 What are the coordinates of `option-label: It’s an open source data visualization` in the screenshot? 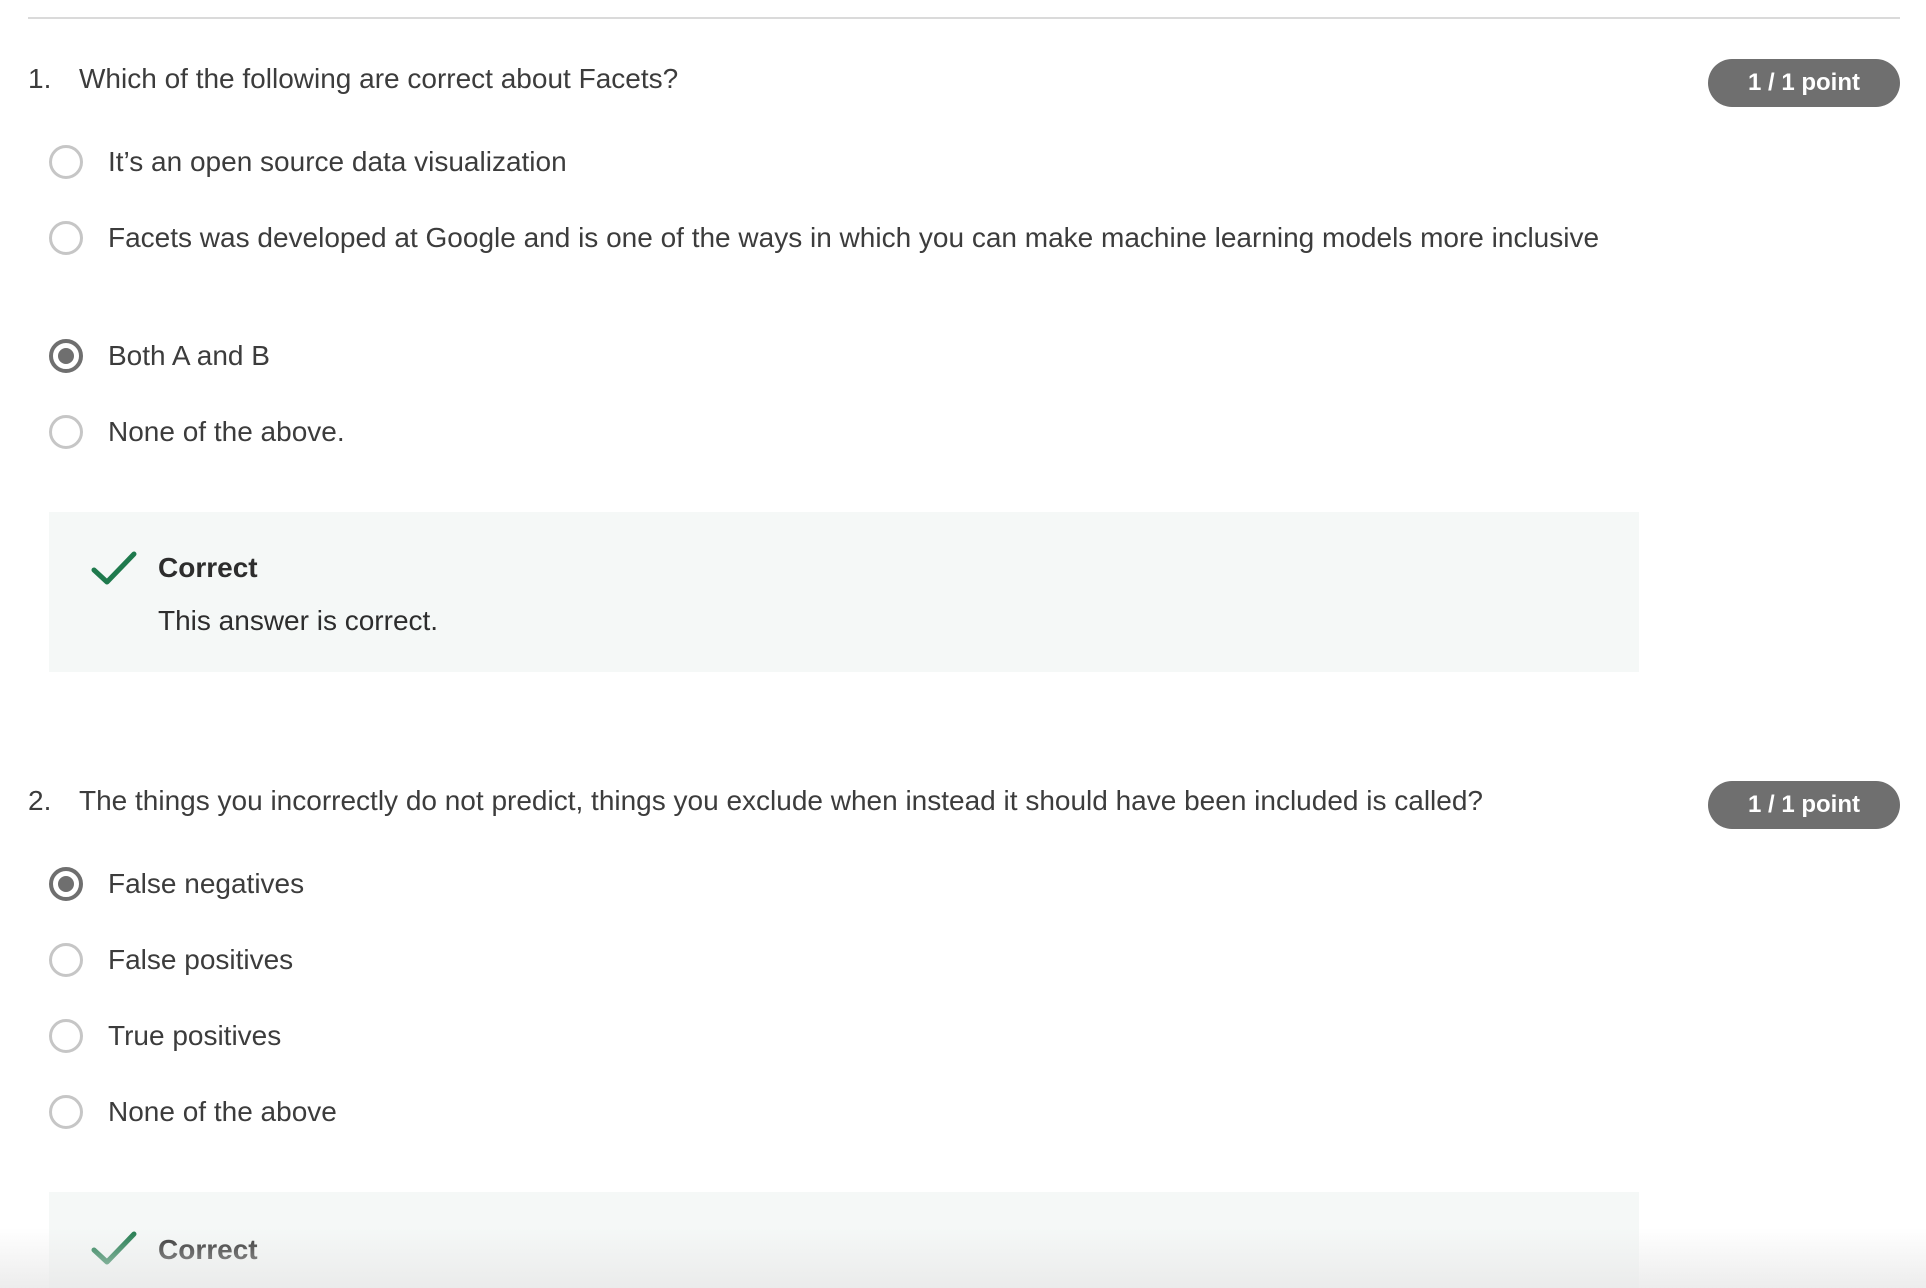 It's located at (337, 161).